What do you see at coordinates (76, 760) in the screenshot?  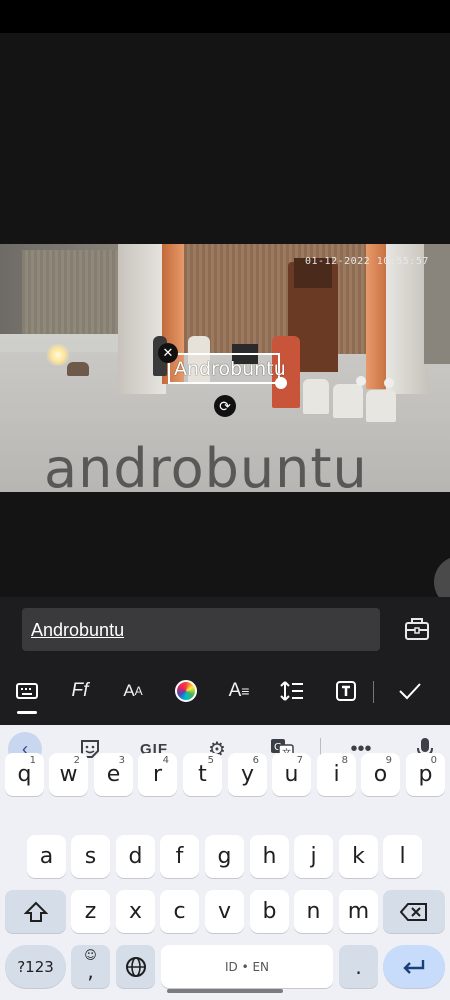 I see `key-hint: 2` at bounding box center [76, 760].